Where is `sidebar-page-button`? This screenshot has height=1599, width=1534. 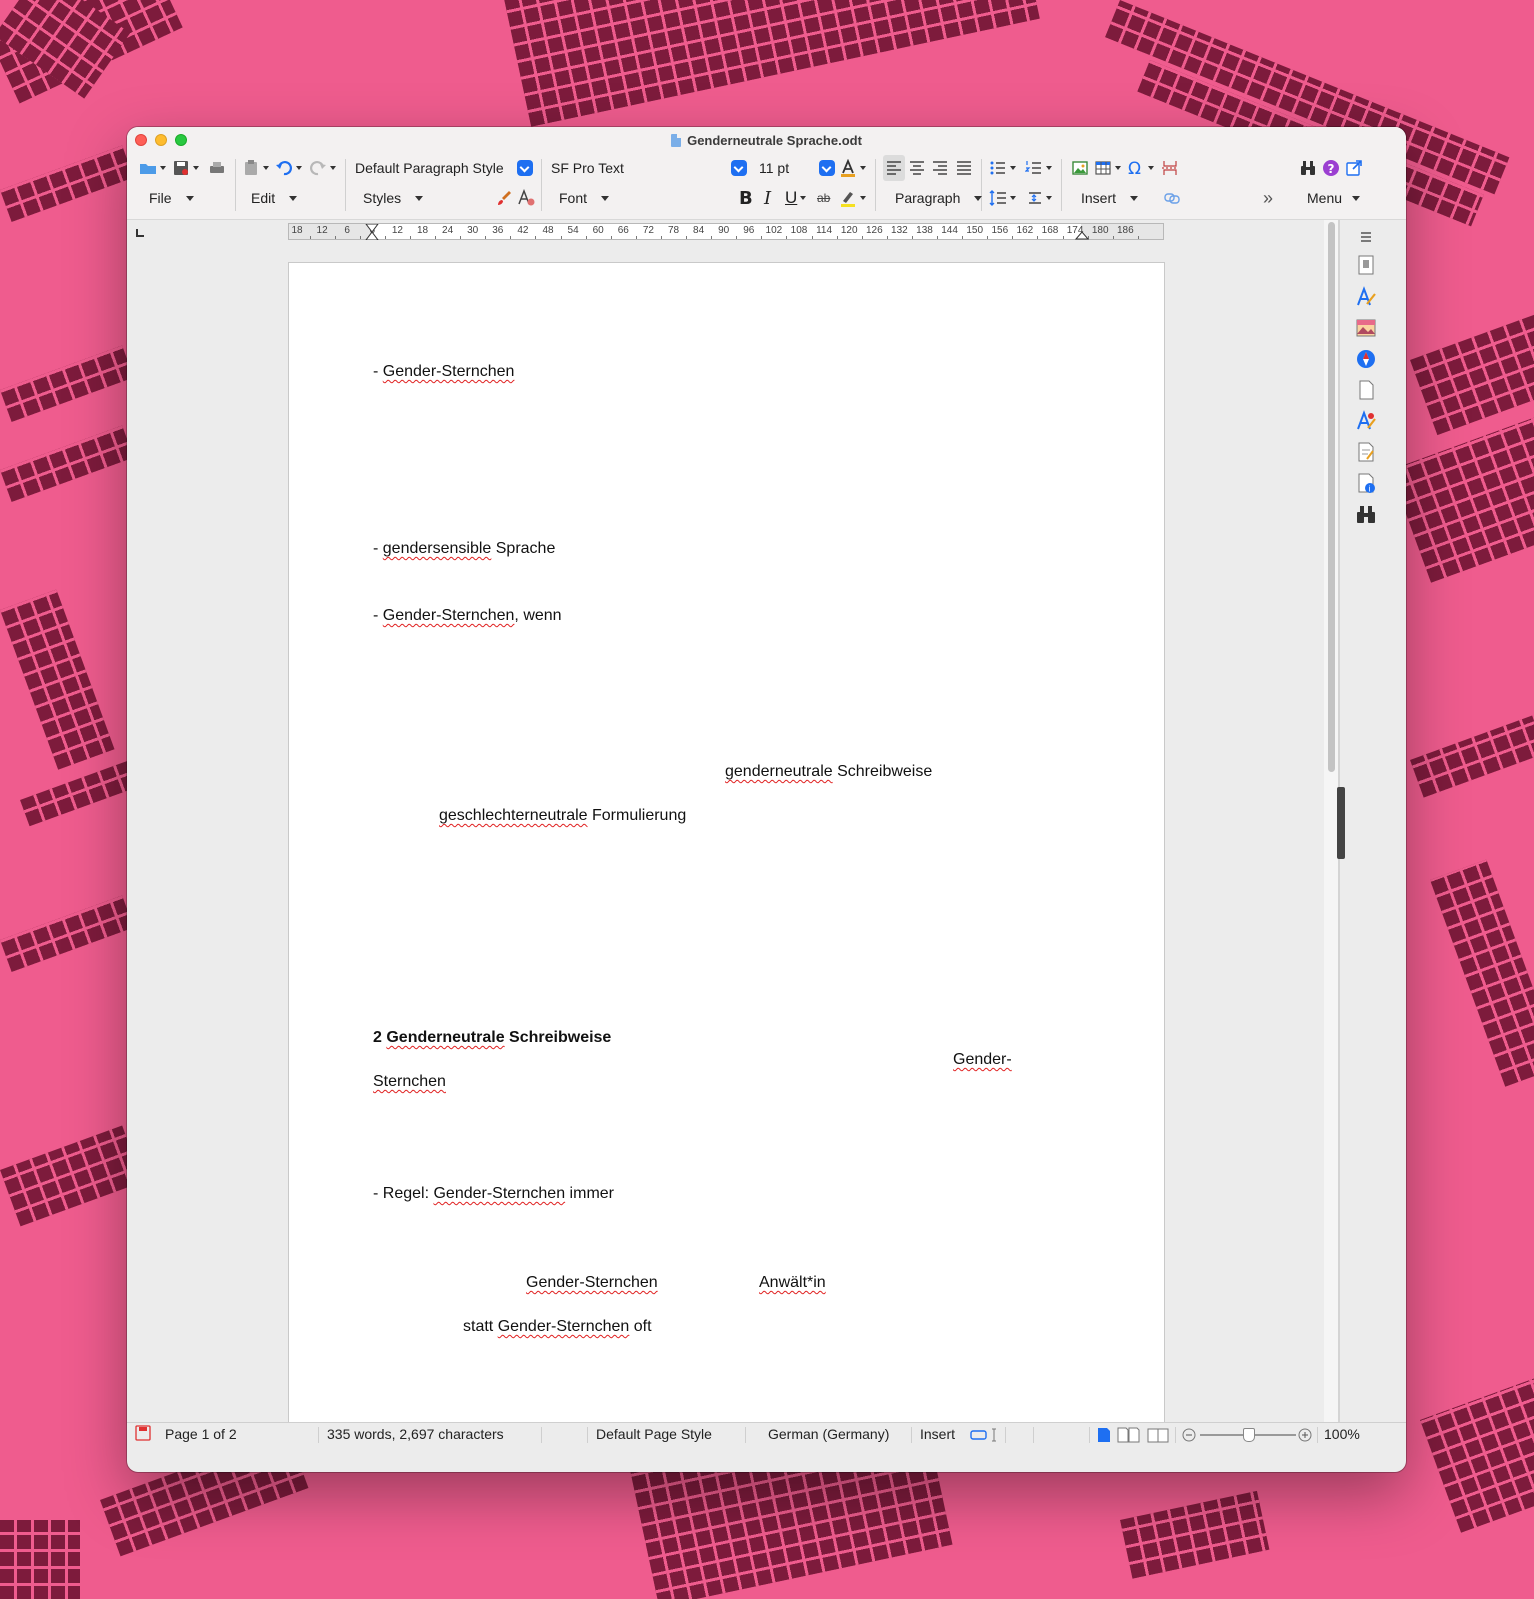 sidebar-page-button is located at coordinates (1366, 390).